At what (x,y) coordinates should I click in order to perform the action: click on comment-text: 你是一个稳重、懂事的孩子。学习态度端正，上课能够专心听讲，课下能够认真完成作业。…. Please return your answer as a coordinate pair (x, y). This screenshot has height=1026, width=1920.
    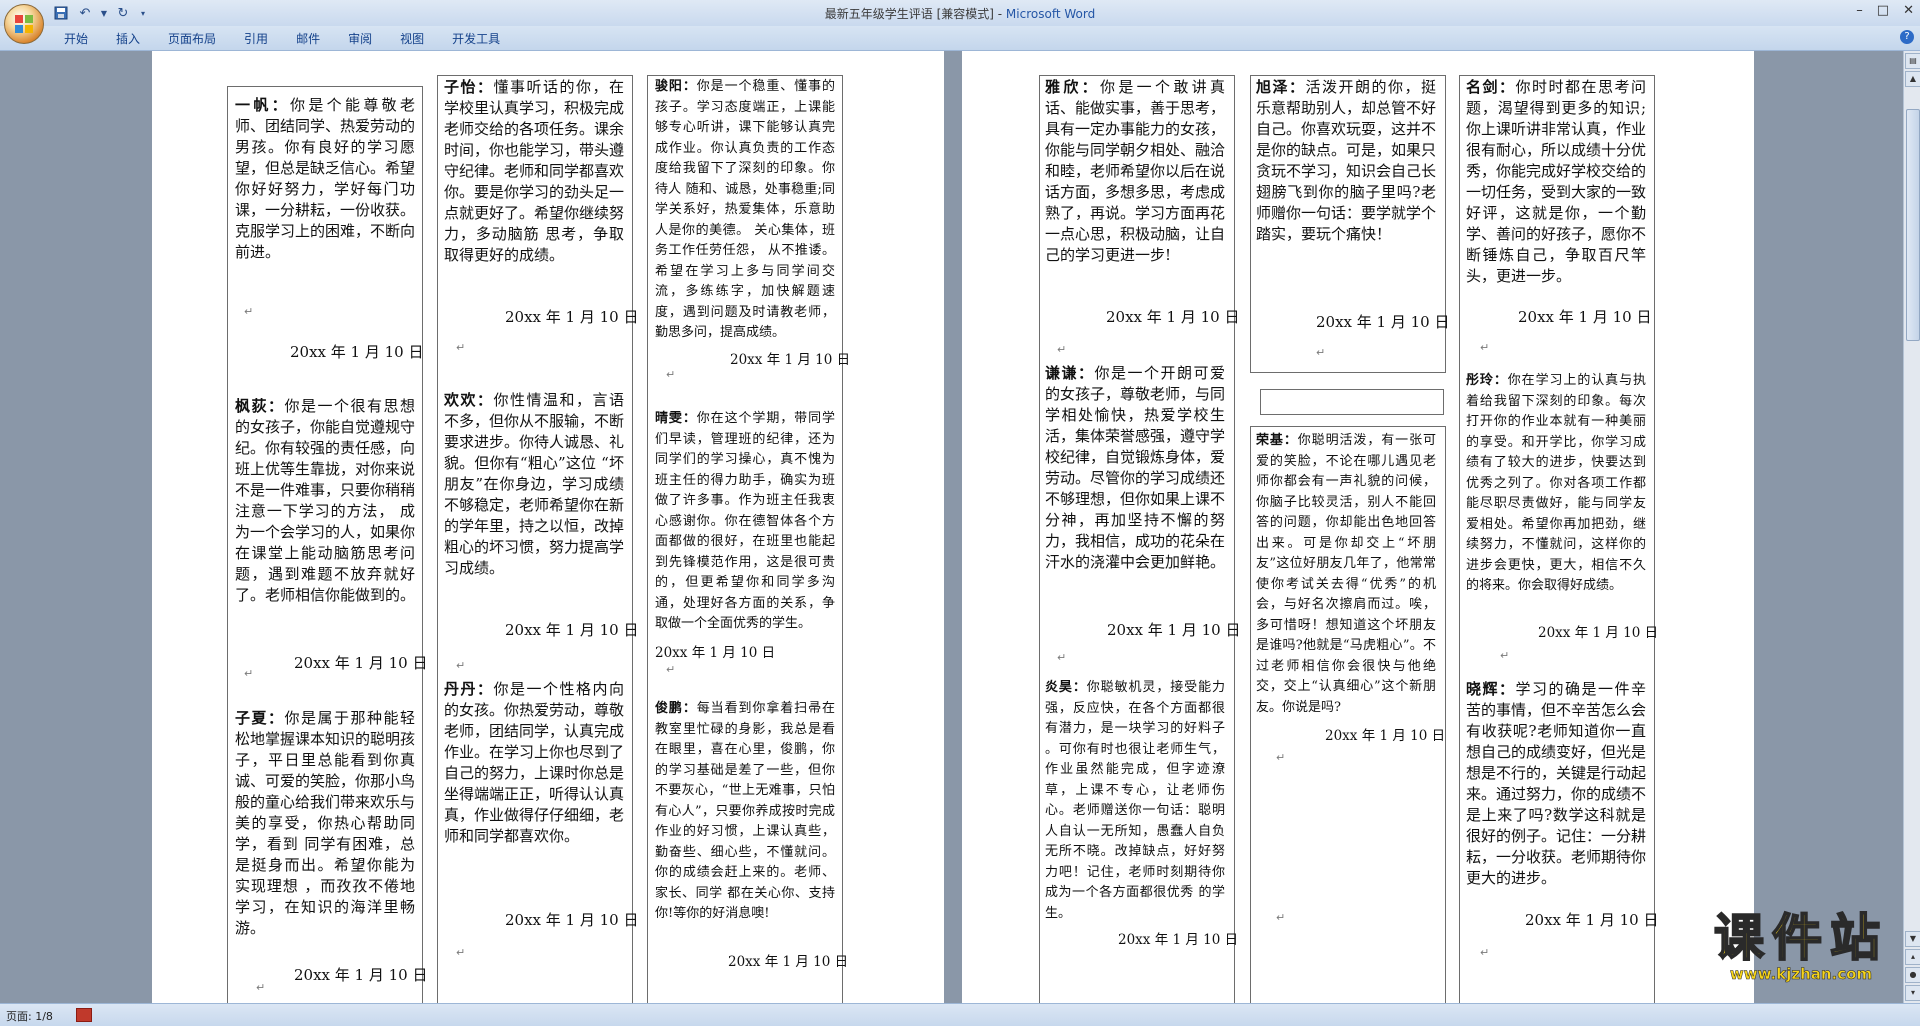
    Looking at the image, I should click on (745, 209).